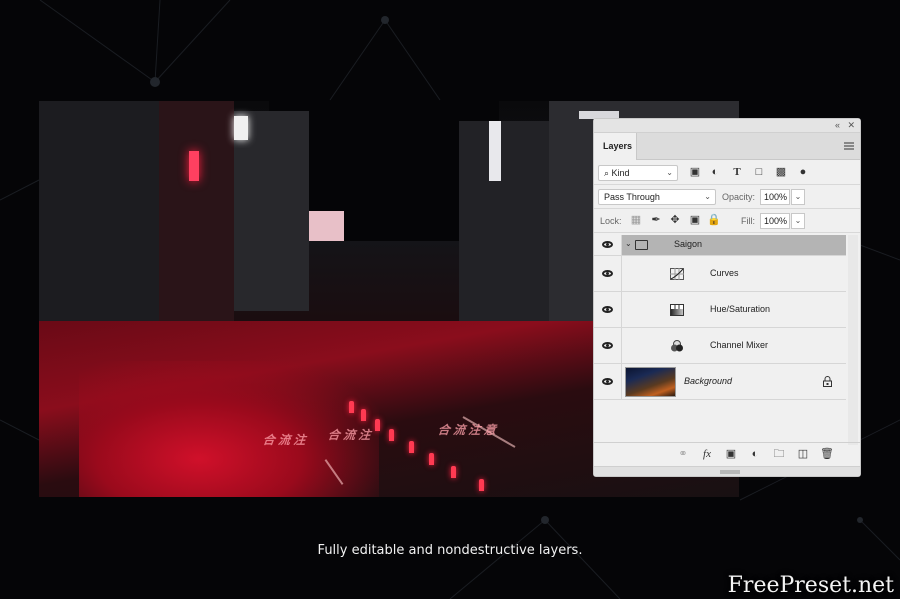 Image resolution: width=900 pixels, height=599 pixels. Describe the element at coordinates (798, 197) in the screenshot. I see `opacity-dropdown: ⌄` at that location.